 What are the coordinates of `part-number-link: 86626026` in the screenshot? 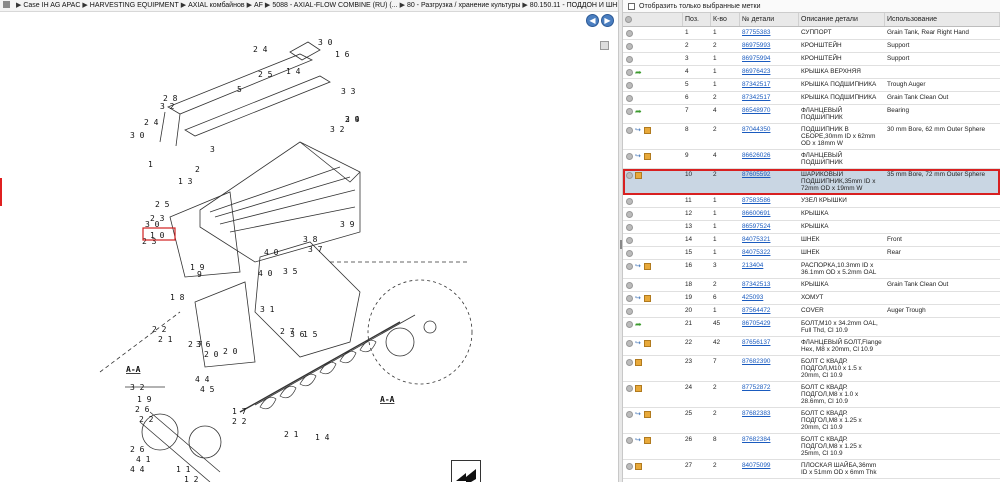 It's located at (756, 155).